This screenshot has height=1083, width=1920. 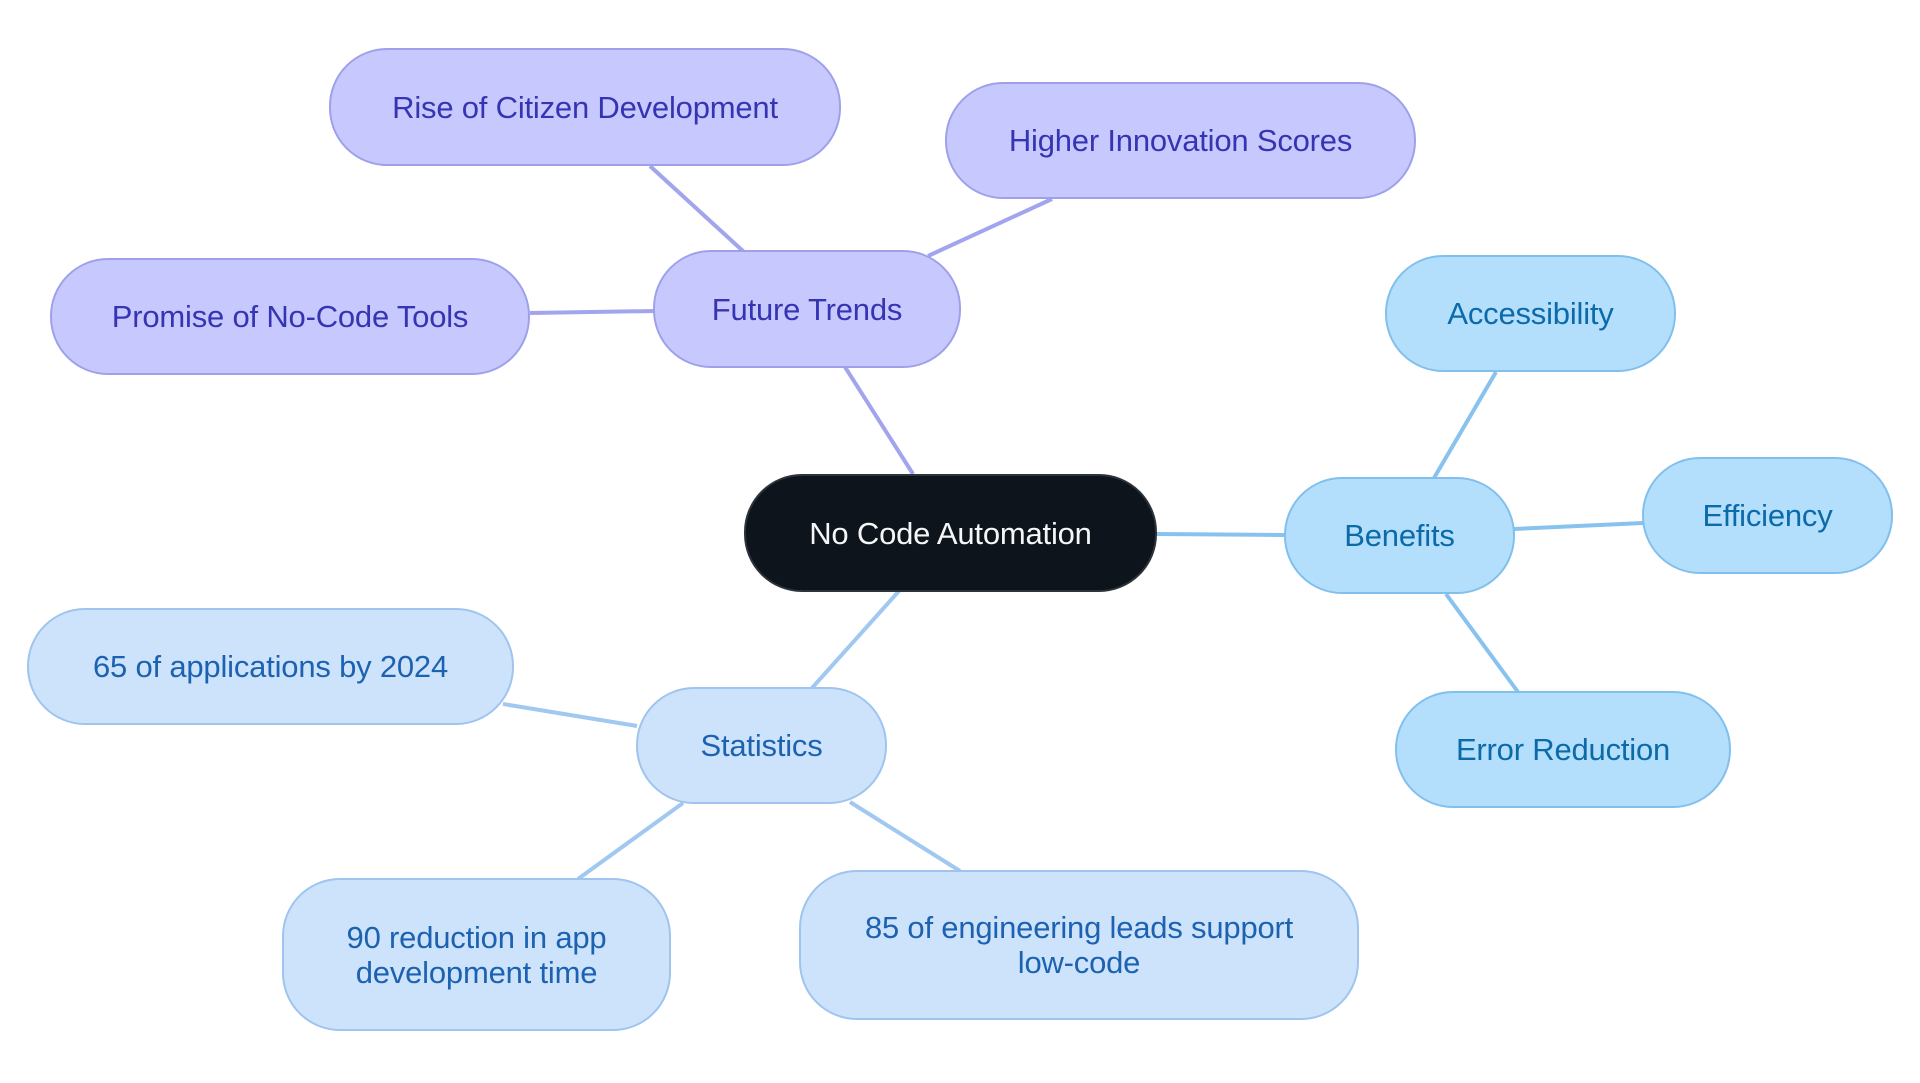 I want to click on leaf-node-85-of-engineering-leads: 85 of engineering leads support low-code, so click(x=1079, y=945).